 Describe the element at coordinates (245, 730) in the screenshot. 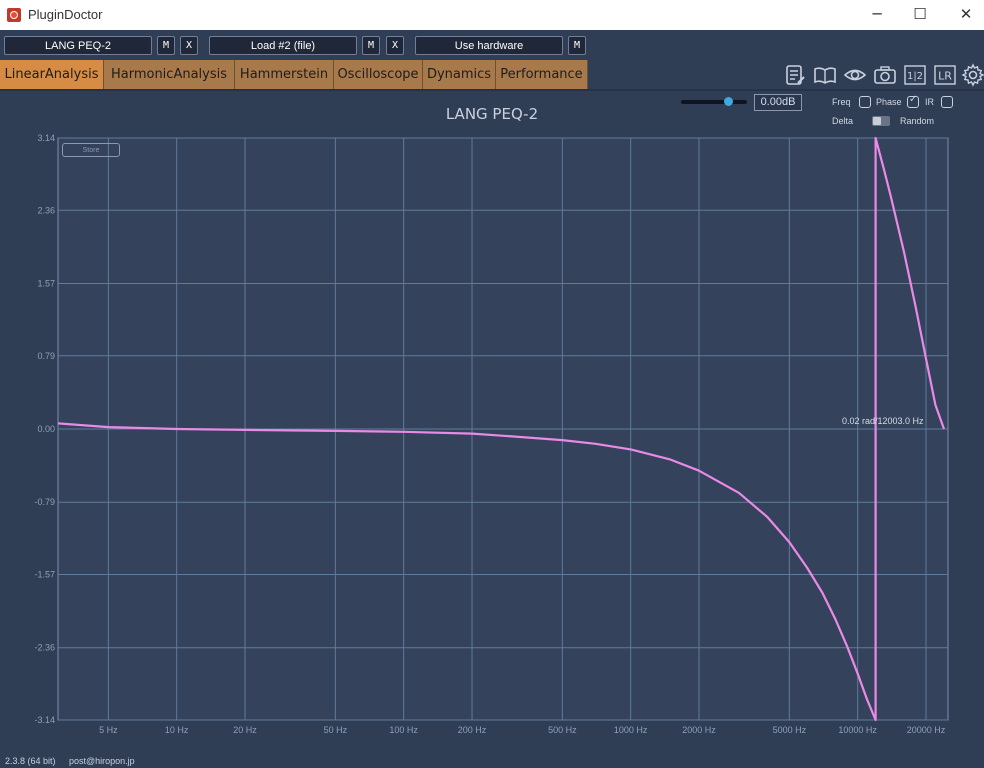

I see `x-tick-label: 20 Hz` at that location.